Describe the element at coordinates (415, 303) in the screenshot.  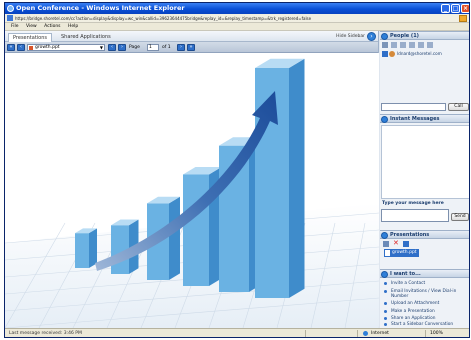
I see `action-label: Upload an Attachment` at that location.